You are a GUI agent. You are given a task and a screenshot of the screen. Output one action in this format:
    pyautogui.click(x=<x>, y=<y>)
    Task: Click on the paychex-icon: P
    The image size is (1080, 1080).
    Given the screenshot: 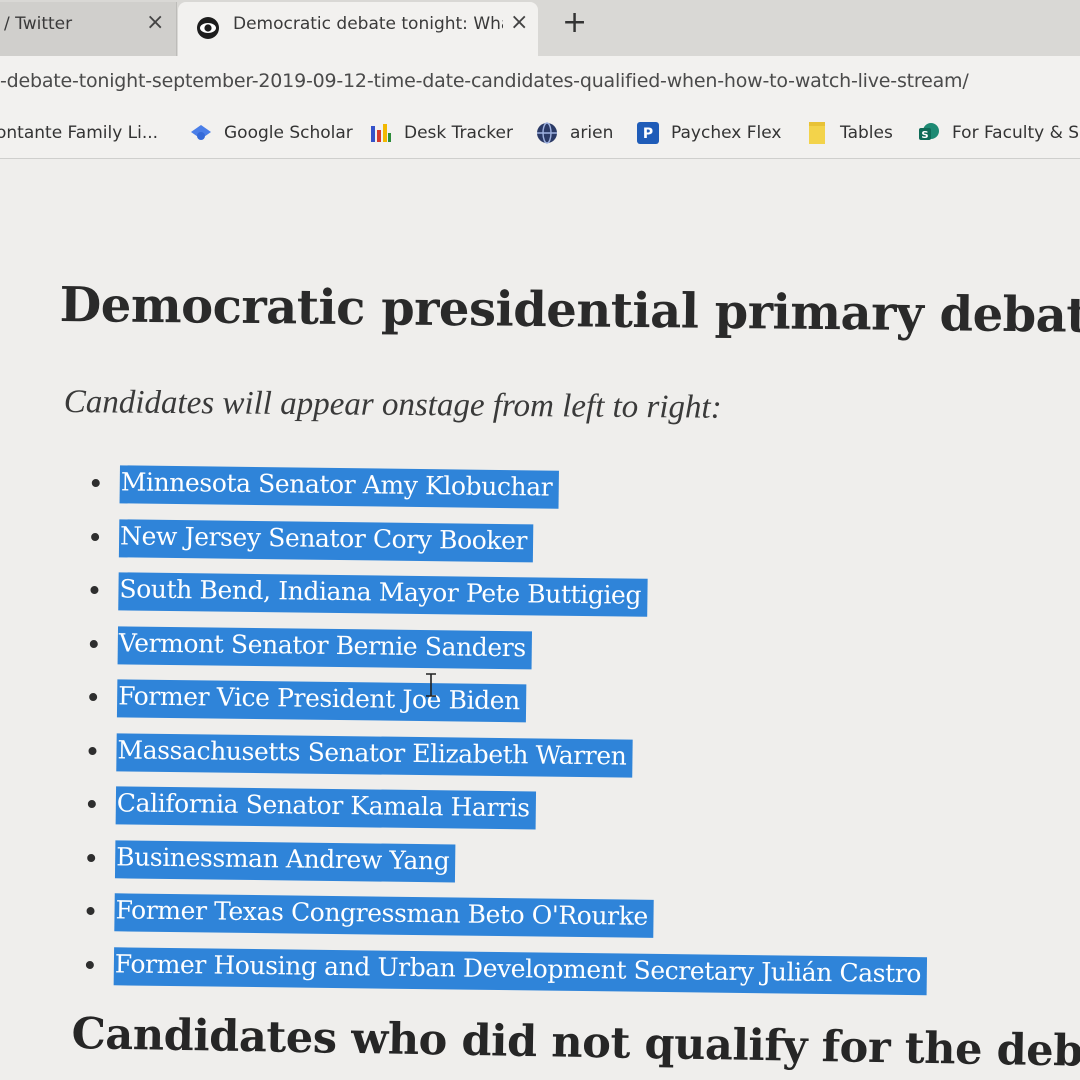 What is the action you would take?
    pyautogui.click(x=648, y=133)
    